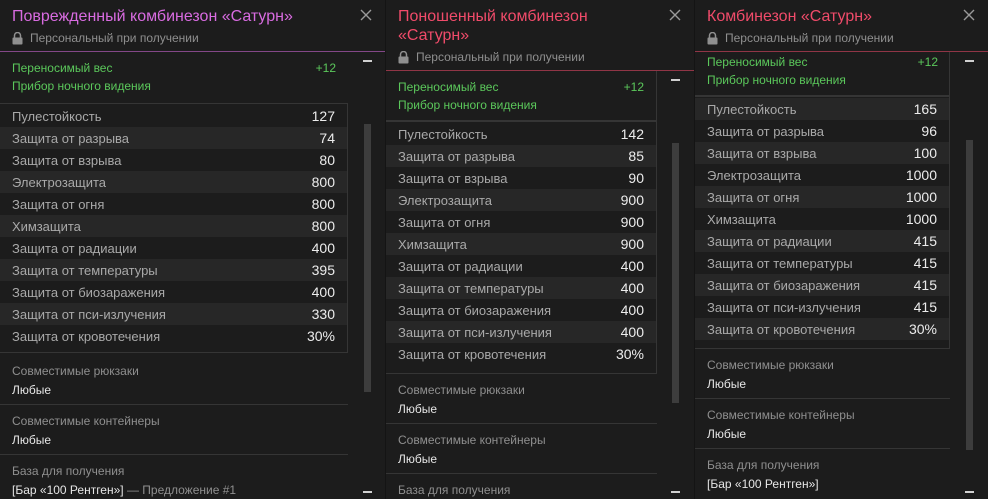 Image resolution: width=988 pixels, height=499 pixels. I want to click on stat-label: Защита от кровотечения, so click(781, 329).